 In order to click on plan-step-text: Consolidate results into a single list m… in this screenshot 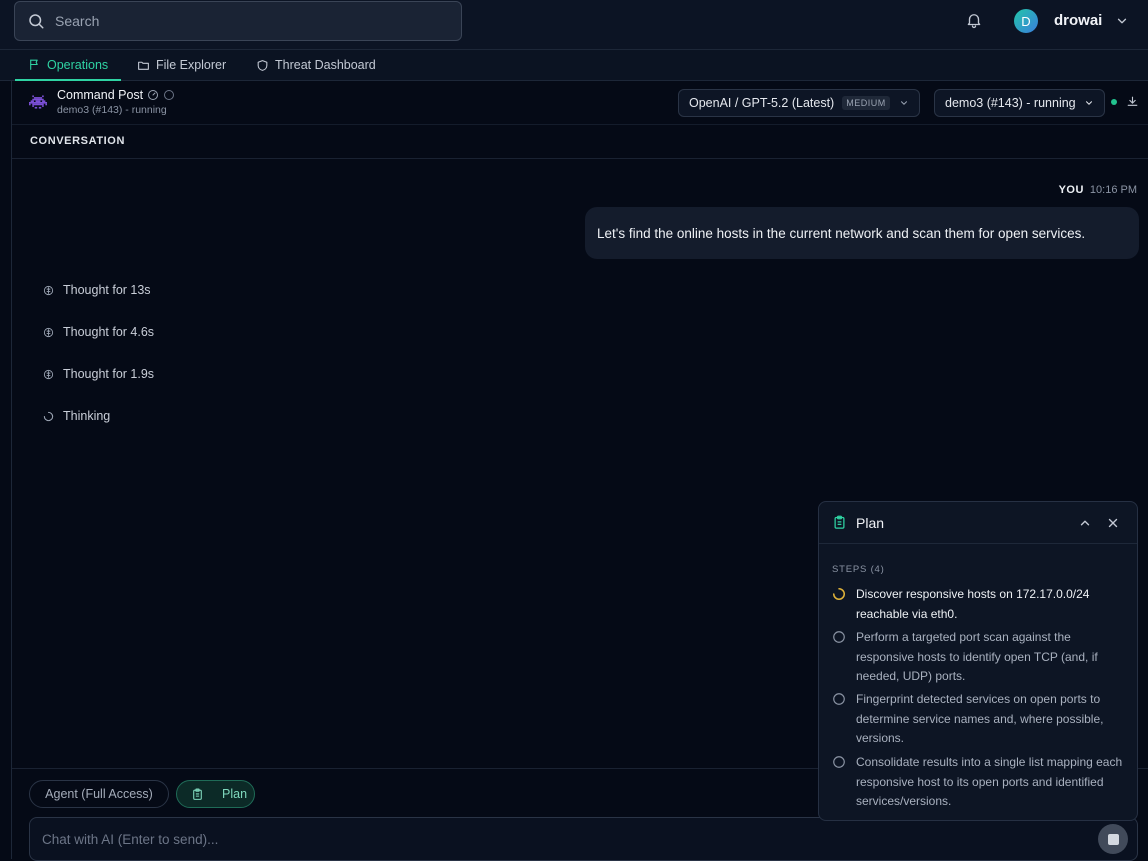, I will do `click(989, 781)`.